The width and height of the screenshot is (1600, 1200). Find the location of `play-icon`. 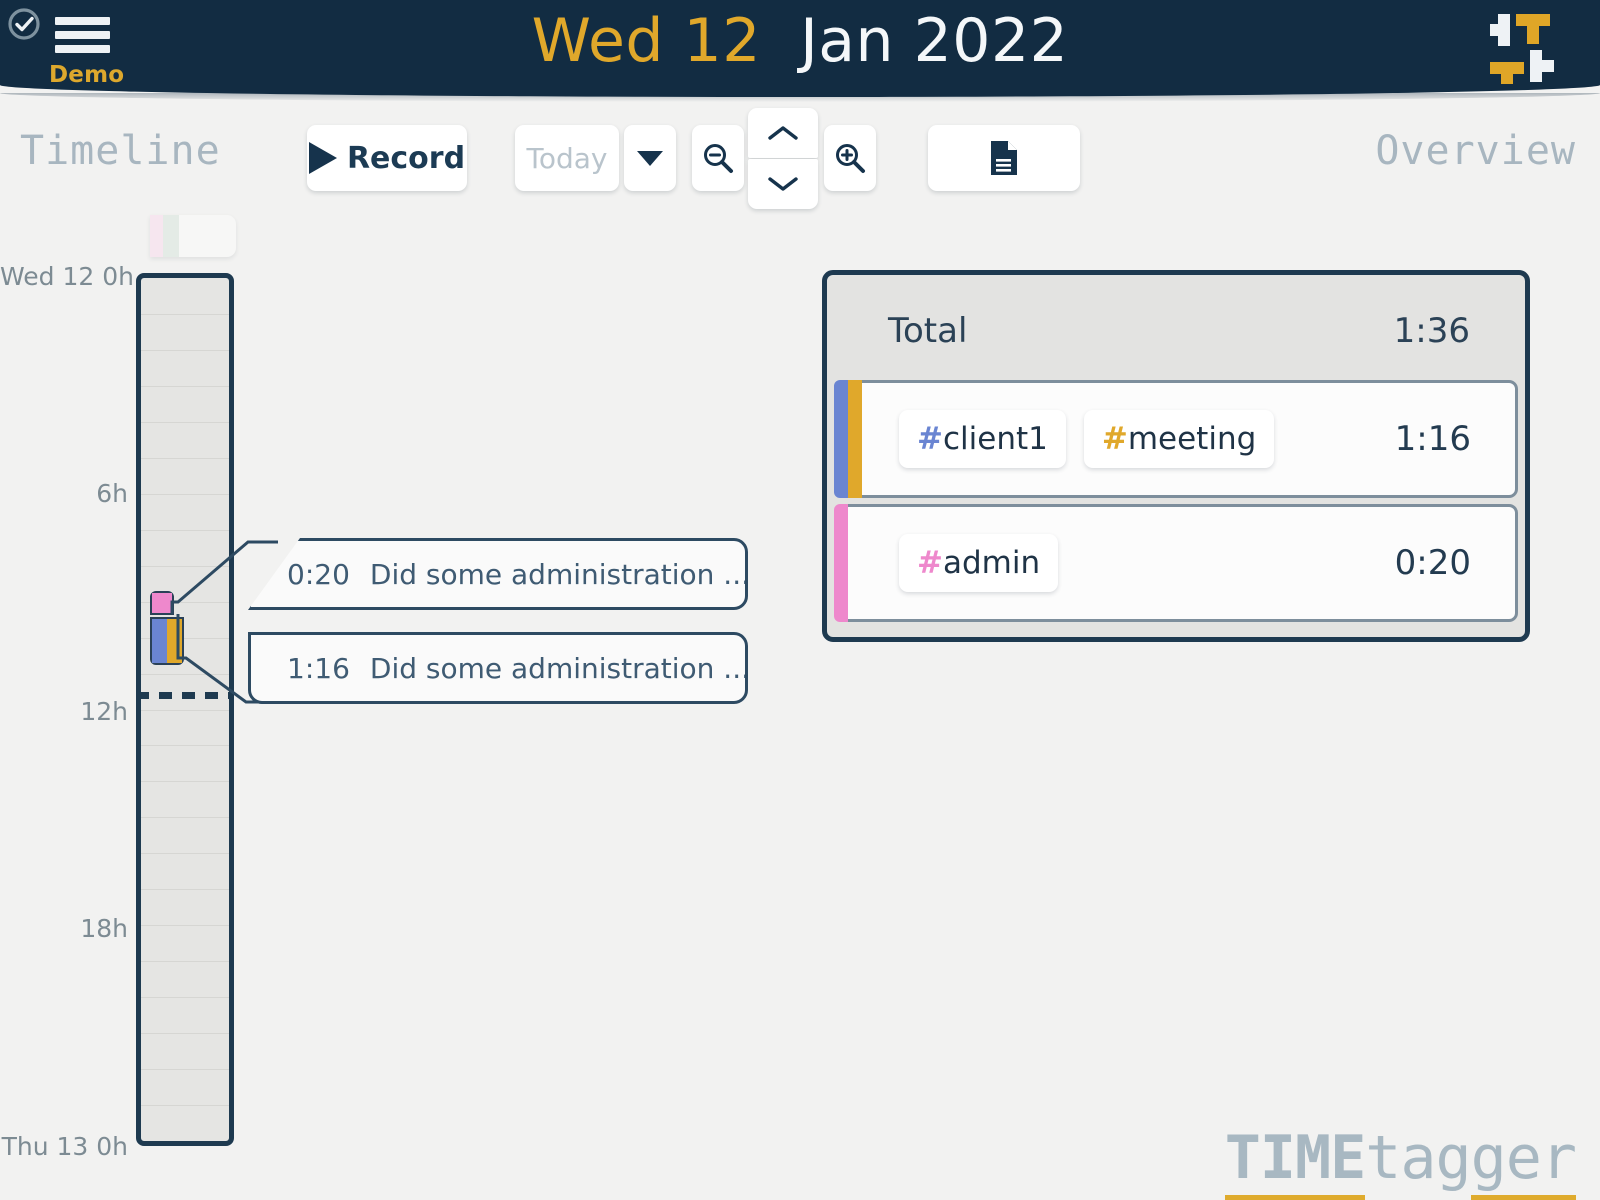

play-icon is located at coordinates (322, 158).